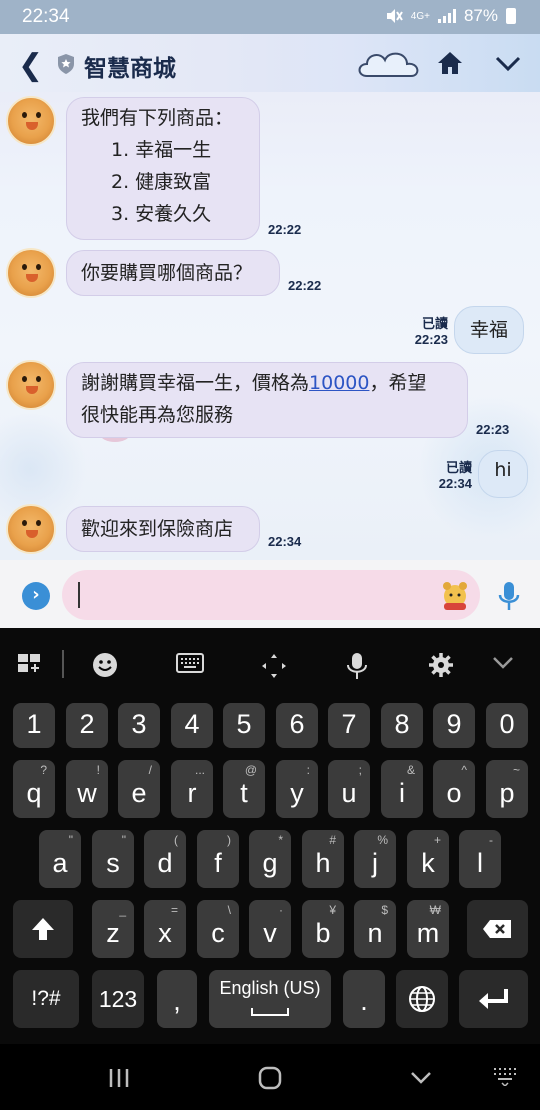  Describe the element at coordinates (177, 999) in the screenshot. I see `comma-key: ,` at that location.